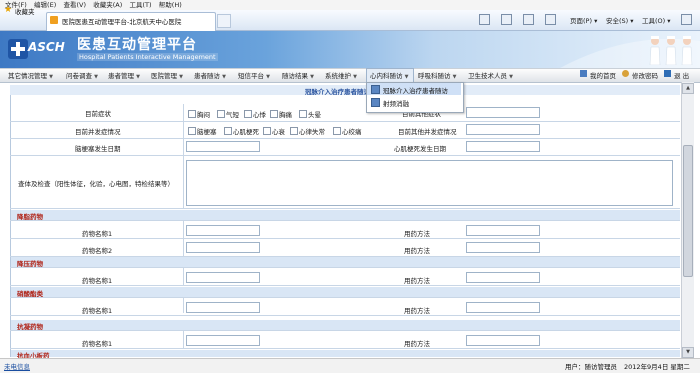  What do you see at coordinates (550, 19) in the screenshot?
I see `print-icon` at bounding box center [550, 19].